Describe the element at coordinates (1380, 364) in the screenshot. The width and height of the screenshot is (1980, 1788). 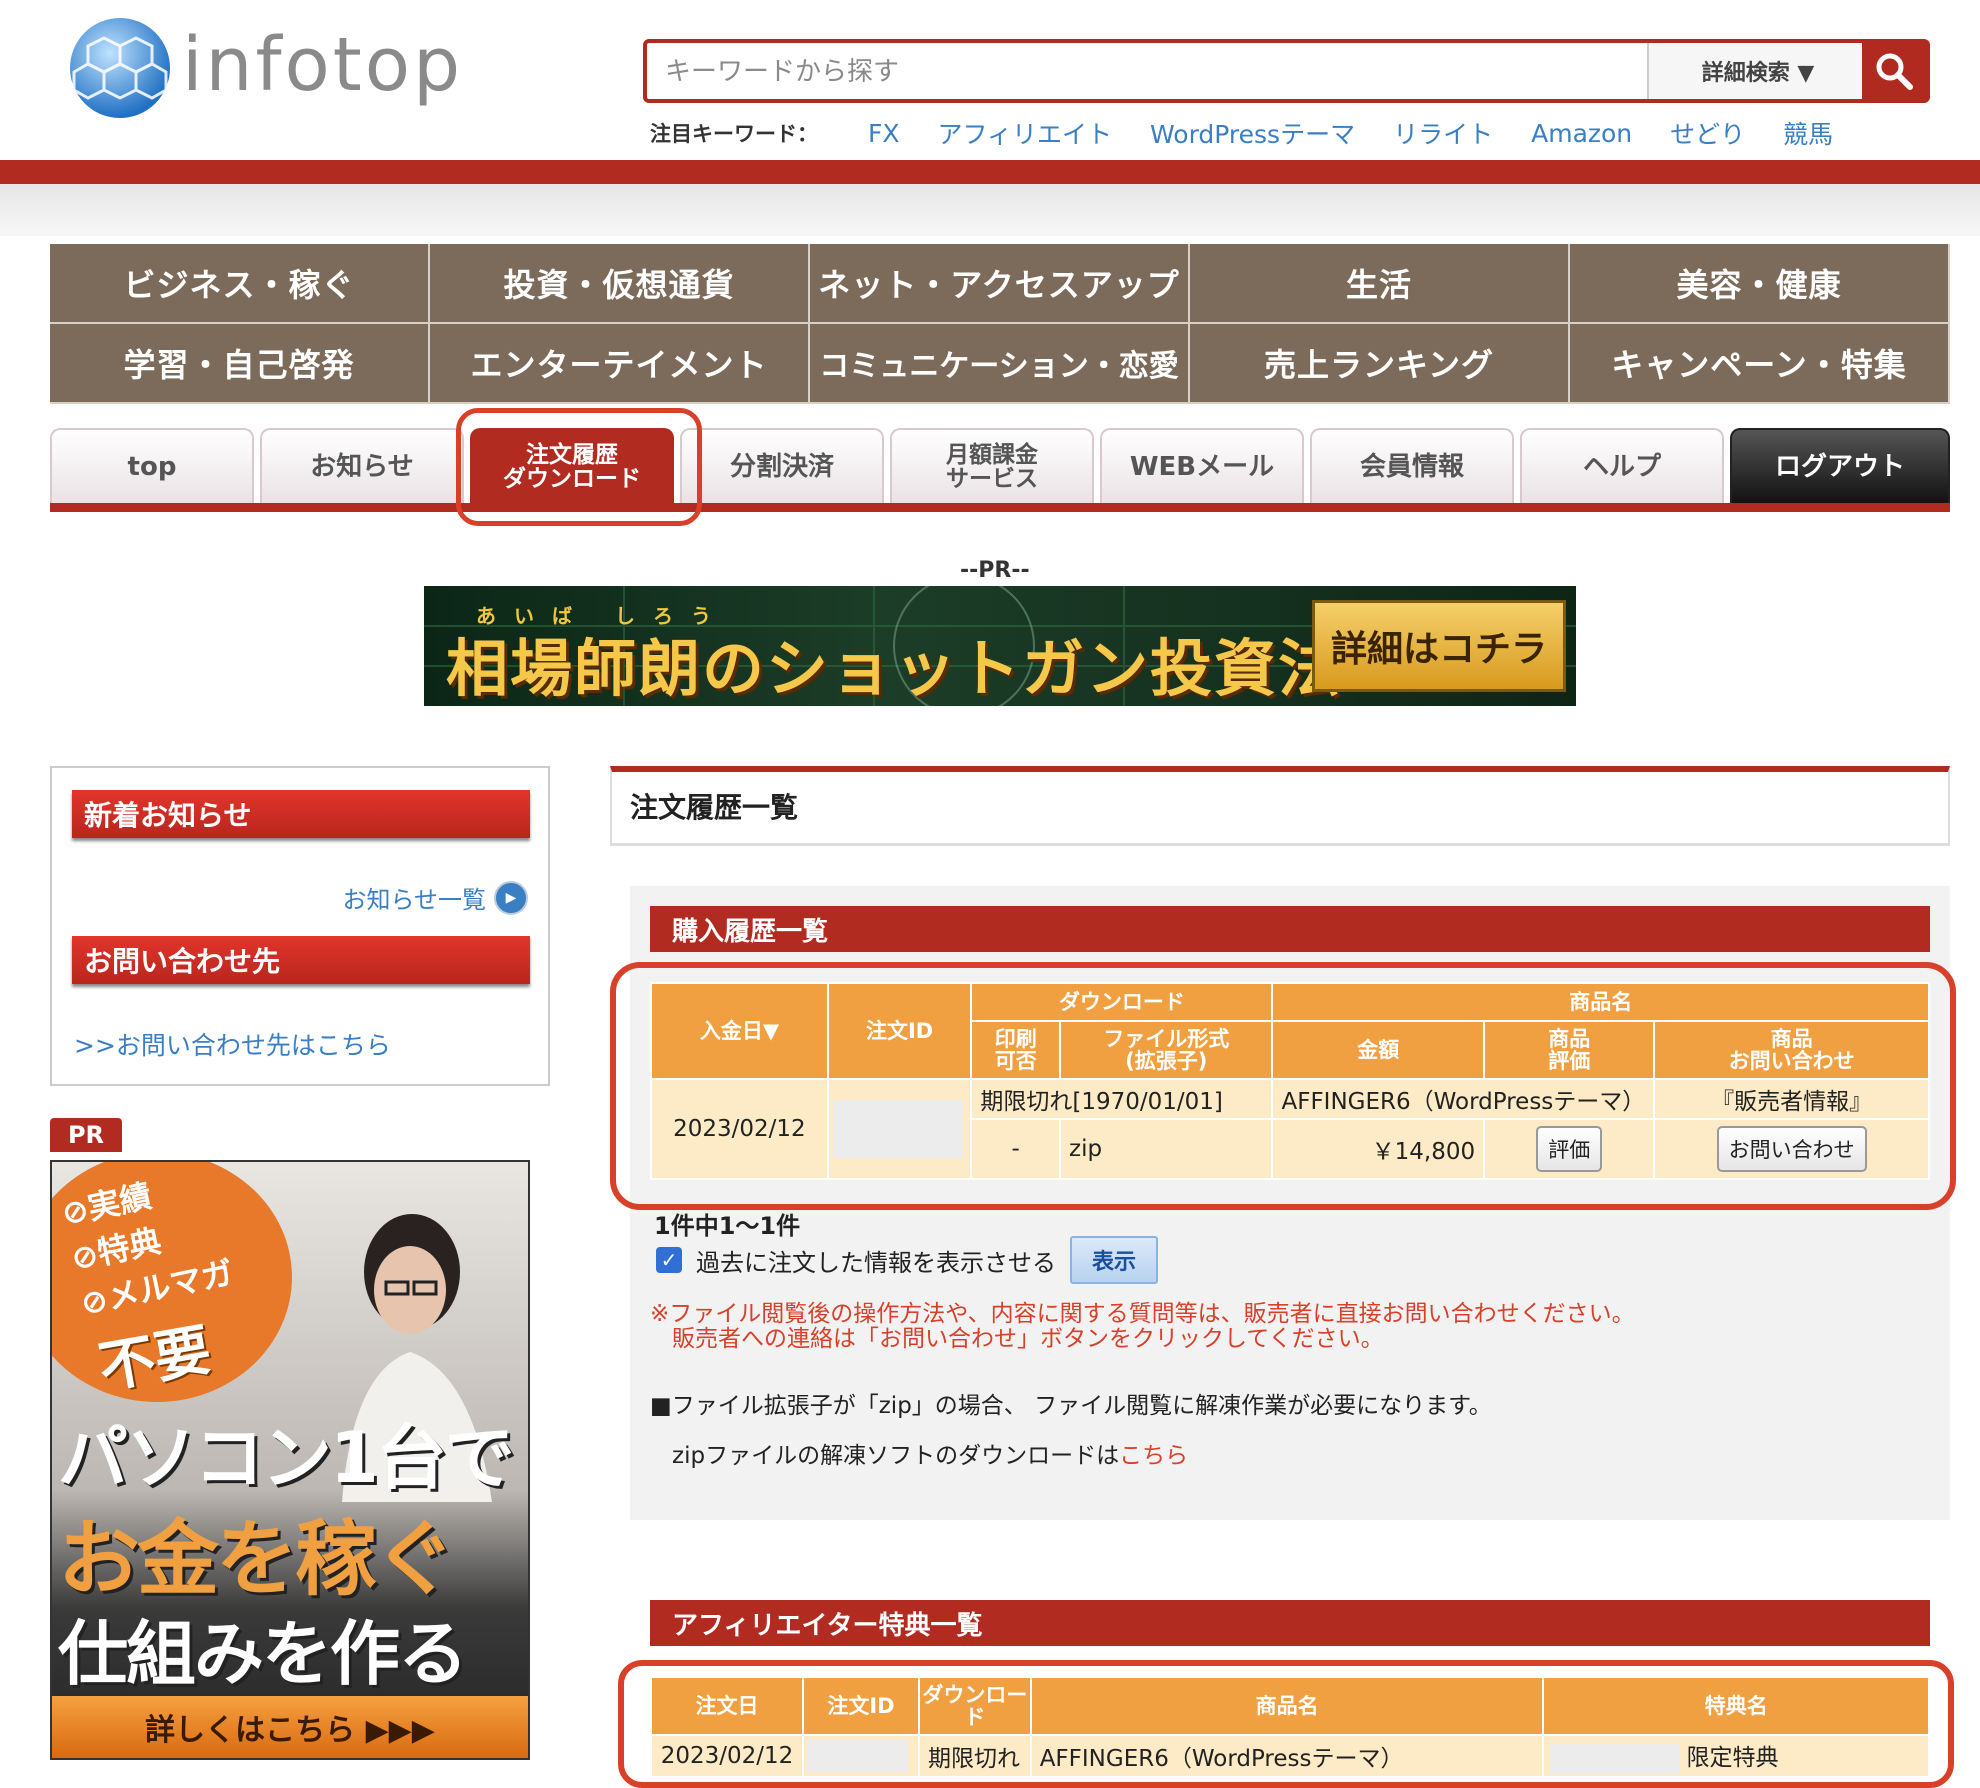
I see `category-ranking: 売上ランキング` at that location.